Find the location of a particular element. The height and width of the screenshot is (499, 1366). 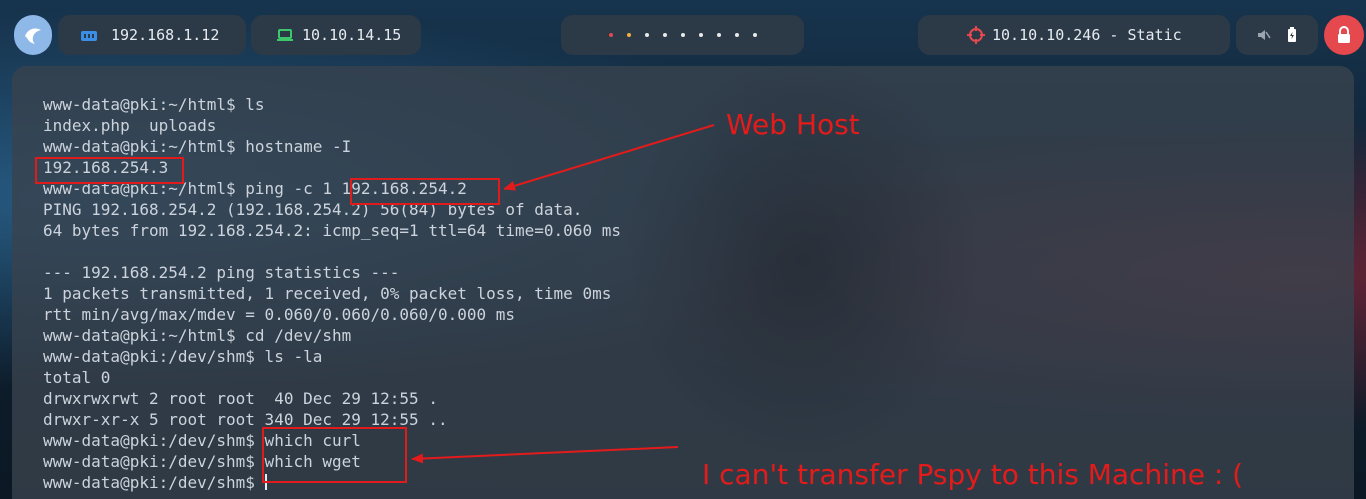

workspace-switcher is located at coordinates (682, 35).